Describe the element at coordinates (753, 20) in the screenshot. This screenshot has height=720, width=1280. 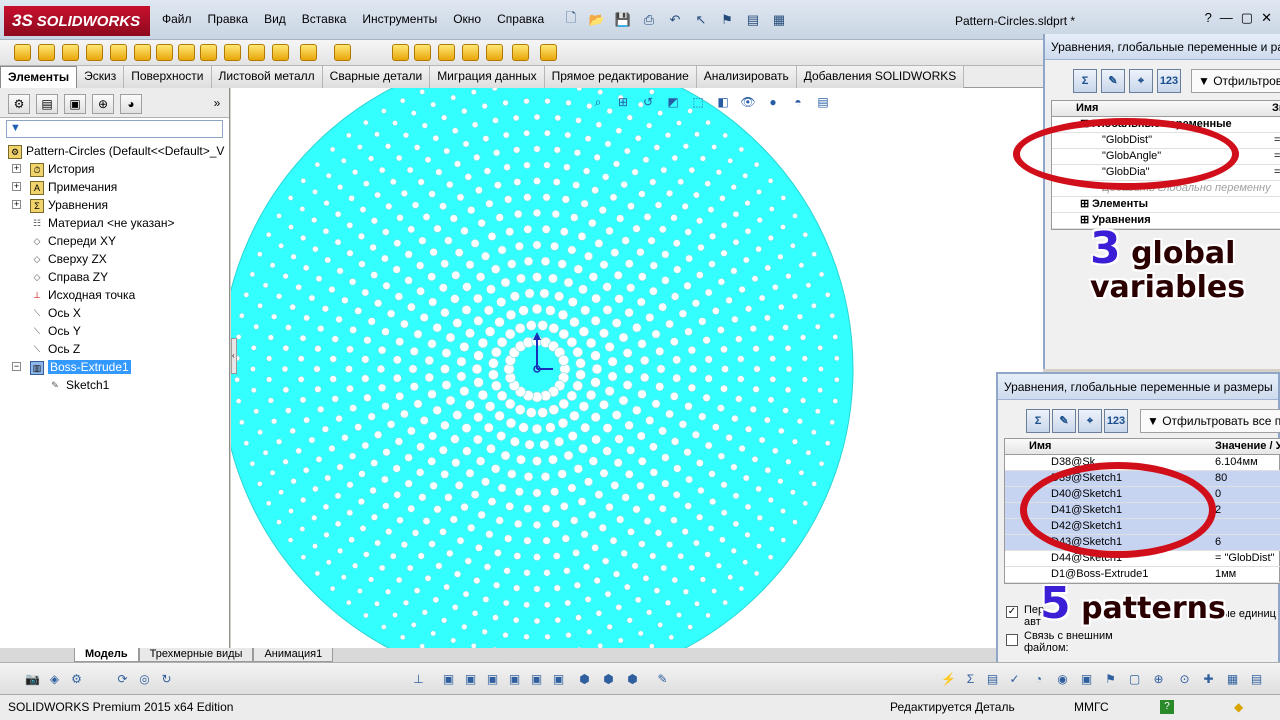
I see `file-properties-icon: ▤` at that location.